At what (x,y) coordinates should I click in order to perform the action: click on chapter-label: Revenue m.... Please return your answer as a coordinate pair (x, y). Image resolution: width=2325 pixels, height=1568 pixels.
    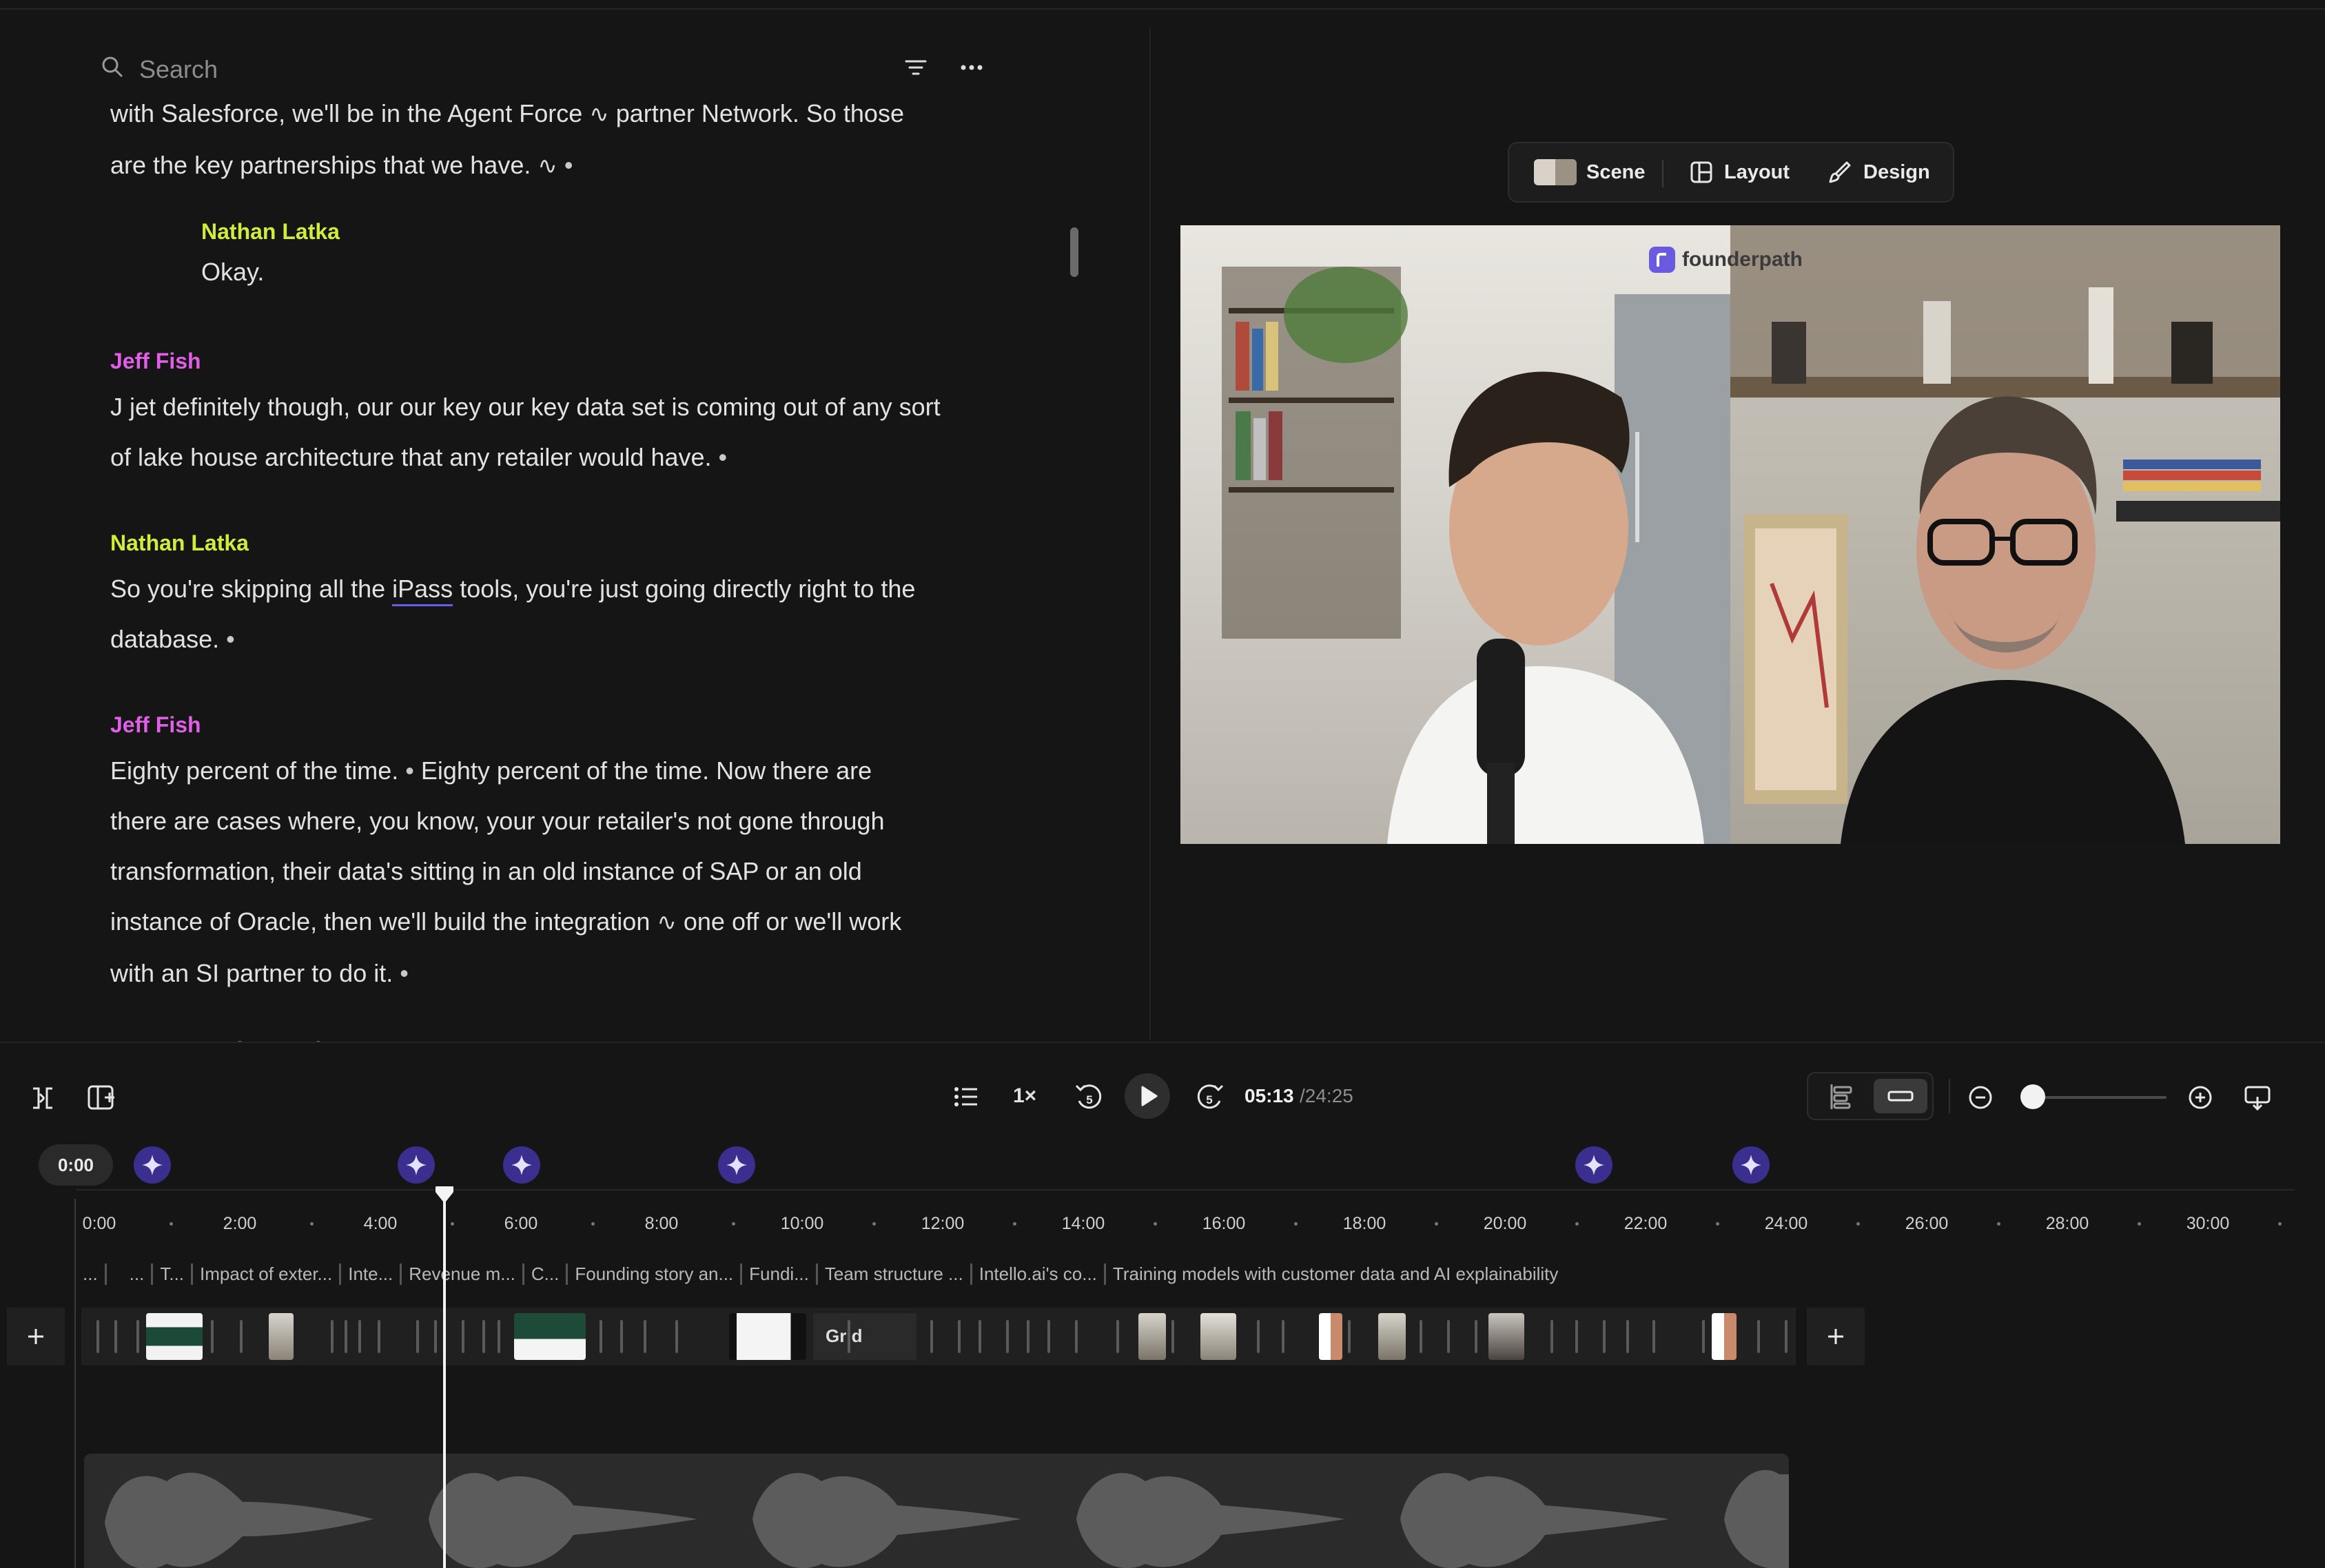
    Looking at the image, I should click on (463, 1274).